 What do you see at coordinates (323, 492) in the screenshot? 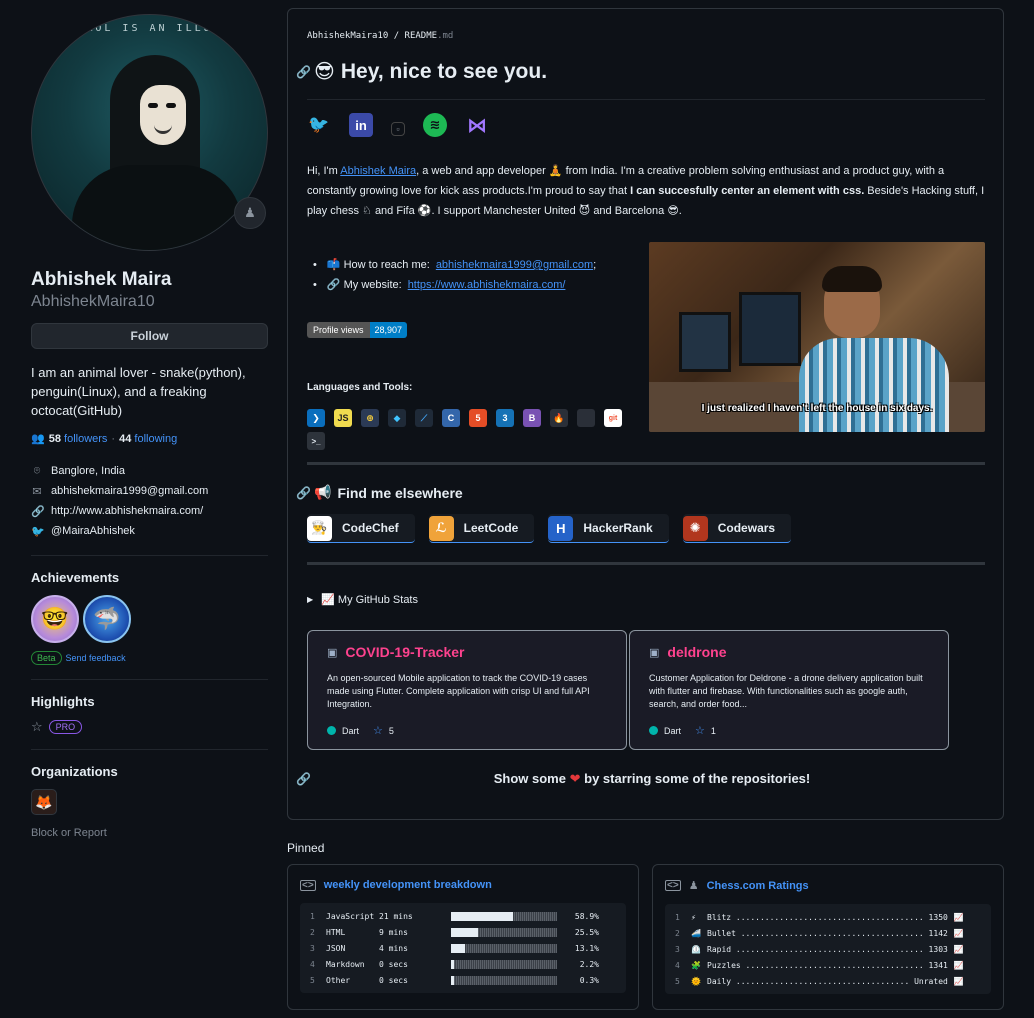
I see `megaphone-emoji: 📢` at bounding box center [323, 492].